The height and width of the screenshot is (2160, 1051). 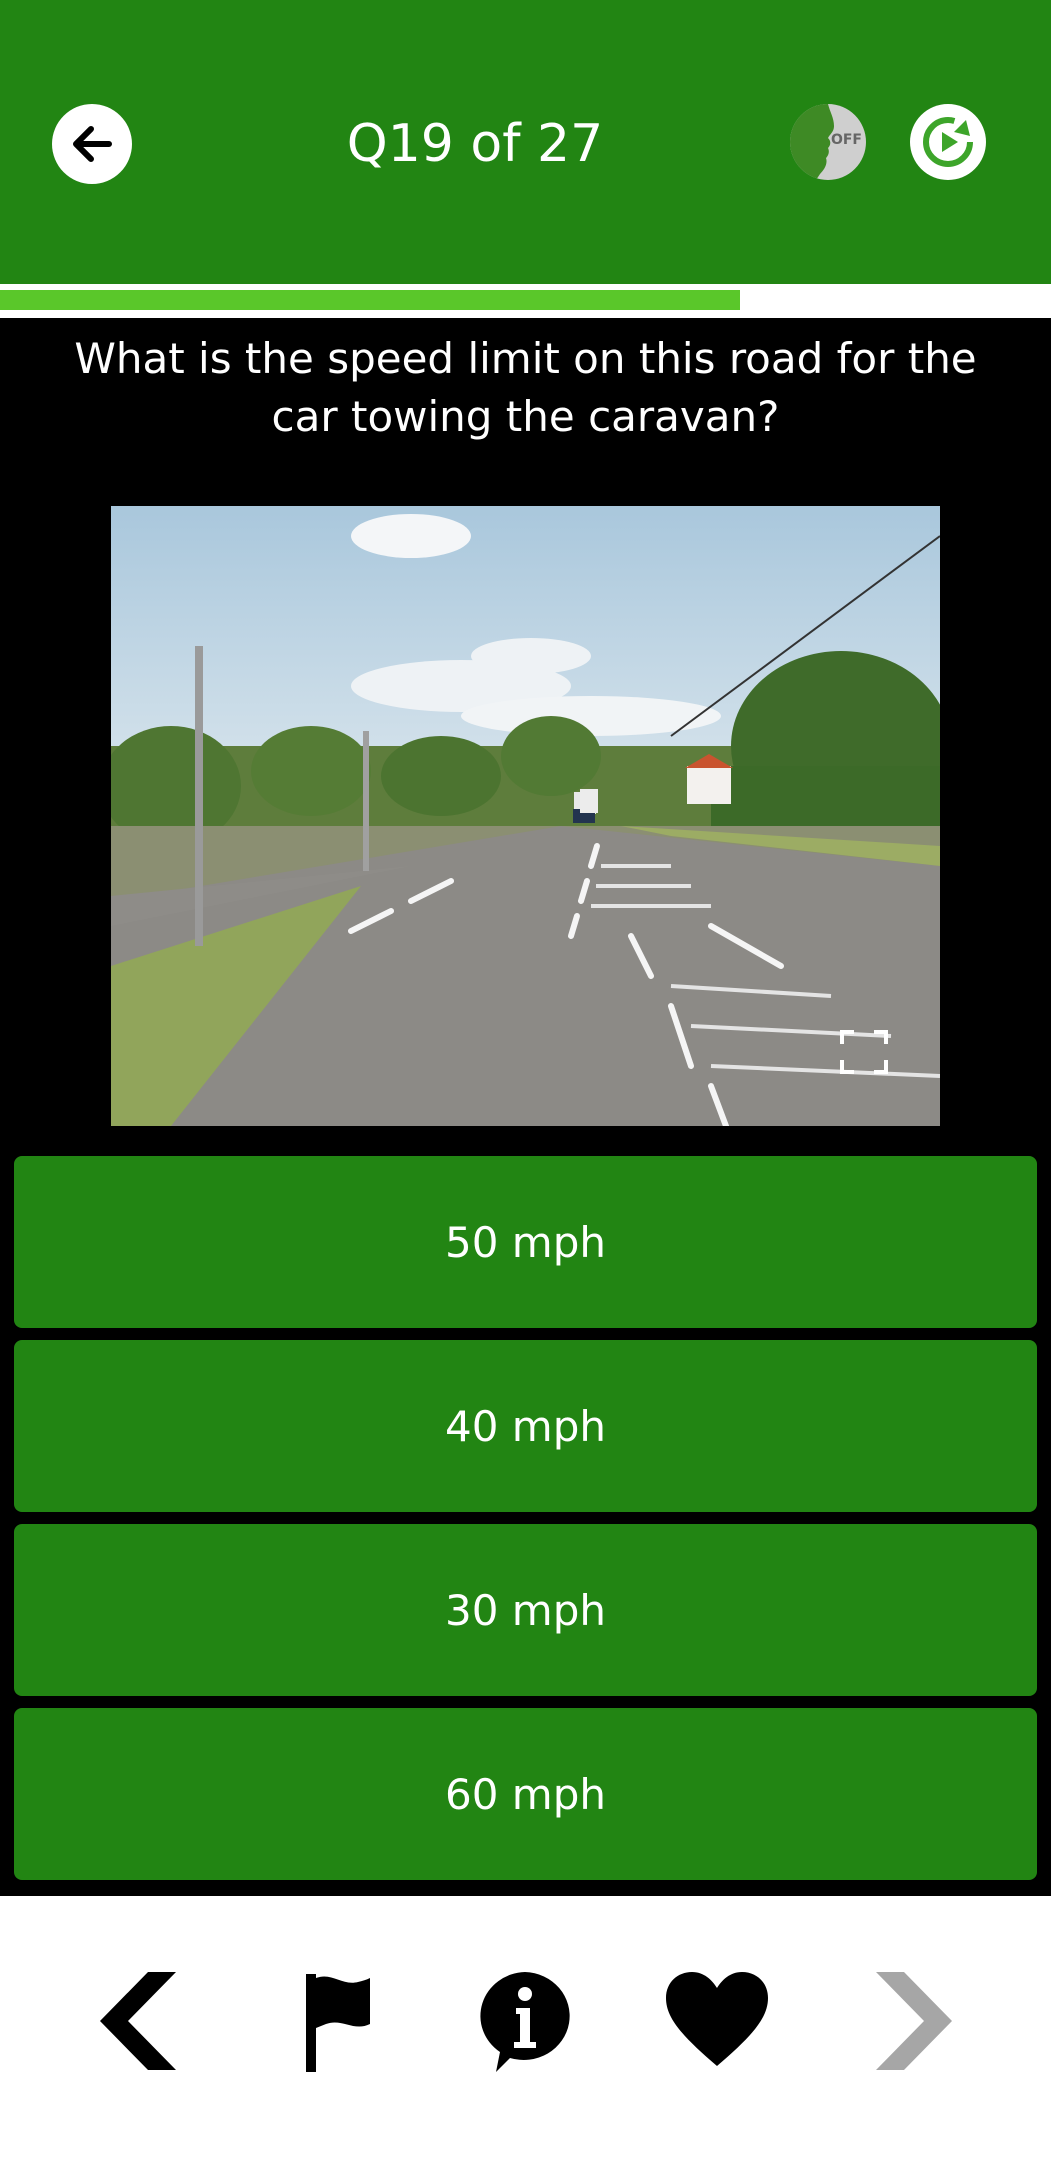 I want to click on voice-toggle-state: OFF, so click(x=846, y=140).